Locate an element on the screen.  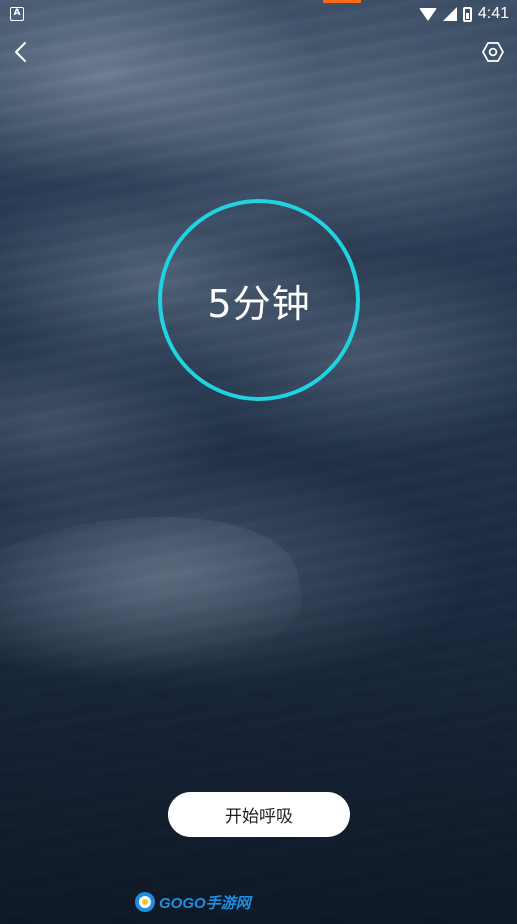
watermark: GOGO手游网 is located at coordinates (192, 902).